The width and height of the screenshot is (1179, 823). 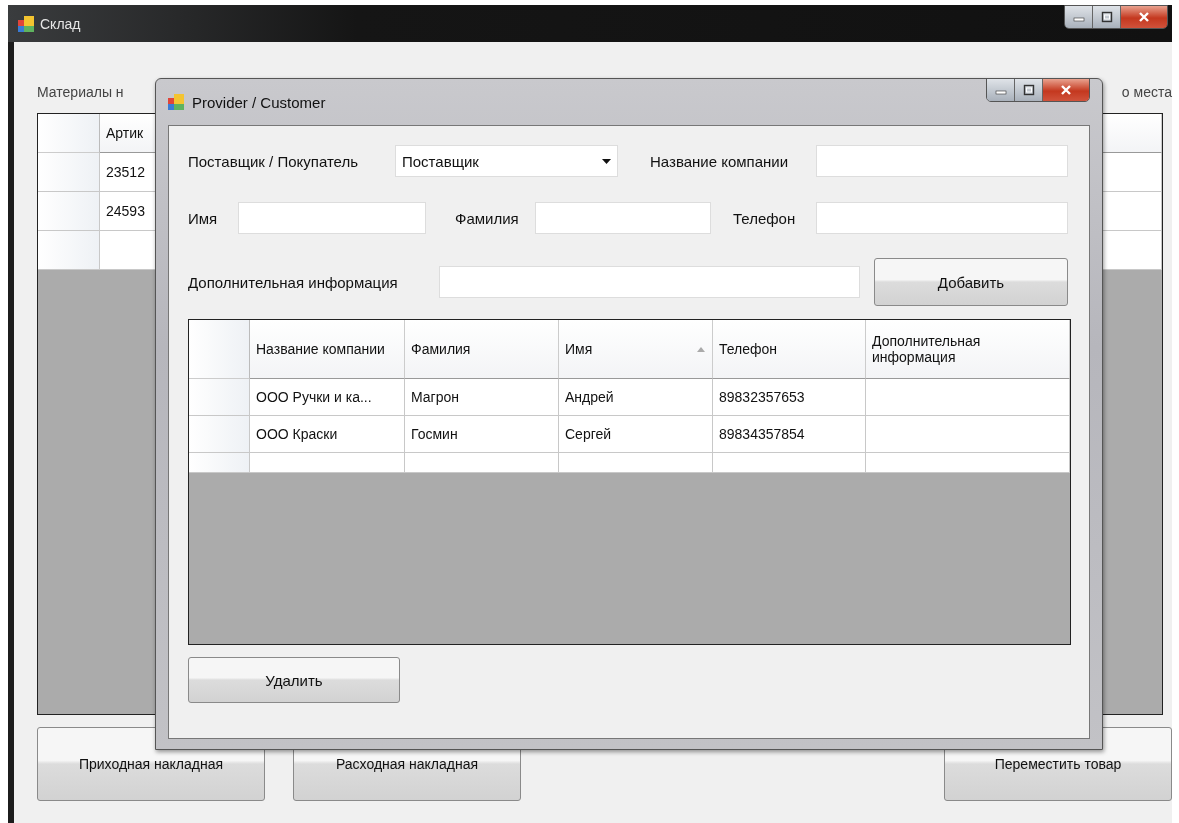 I want to click on field-label: Телефон, so click(x=765, y=218).